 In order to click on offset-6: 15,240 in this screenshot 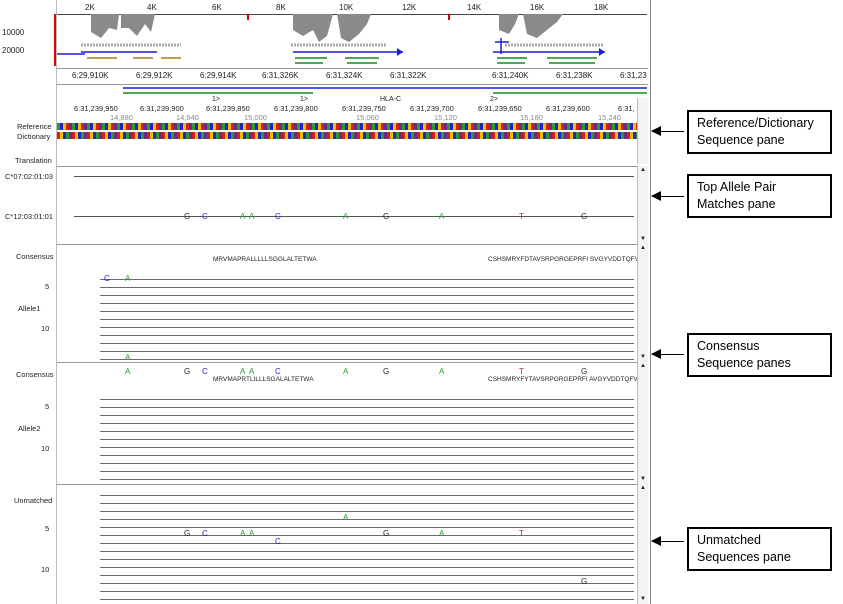, I will do `click(609, 117)`.